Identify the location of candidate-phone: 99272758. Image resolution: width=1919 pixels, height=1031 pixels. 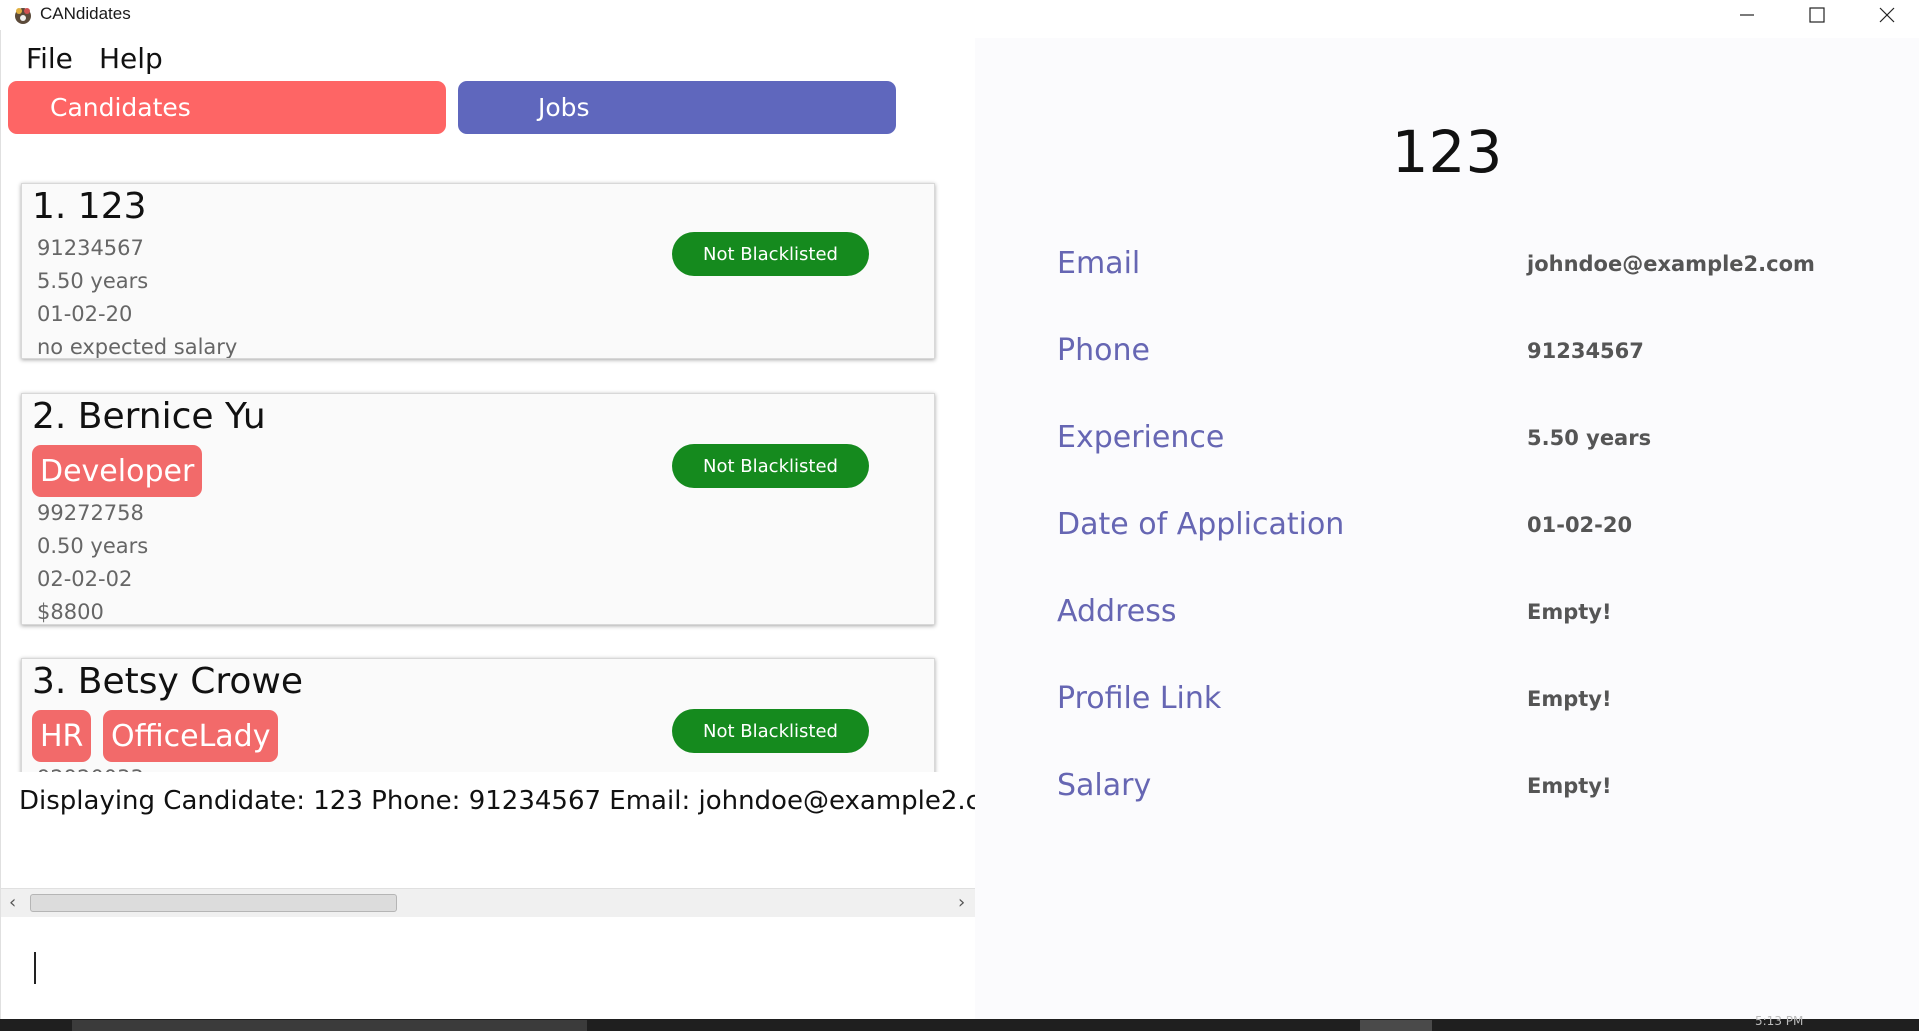
(90, 513).